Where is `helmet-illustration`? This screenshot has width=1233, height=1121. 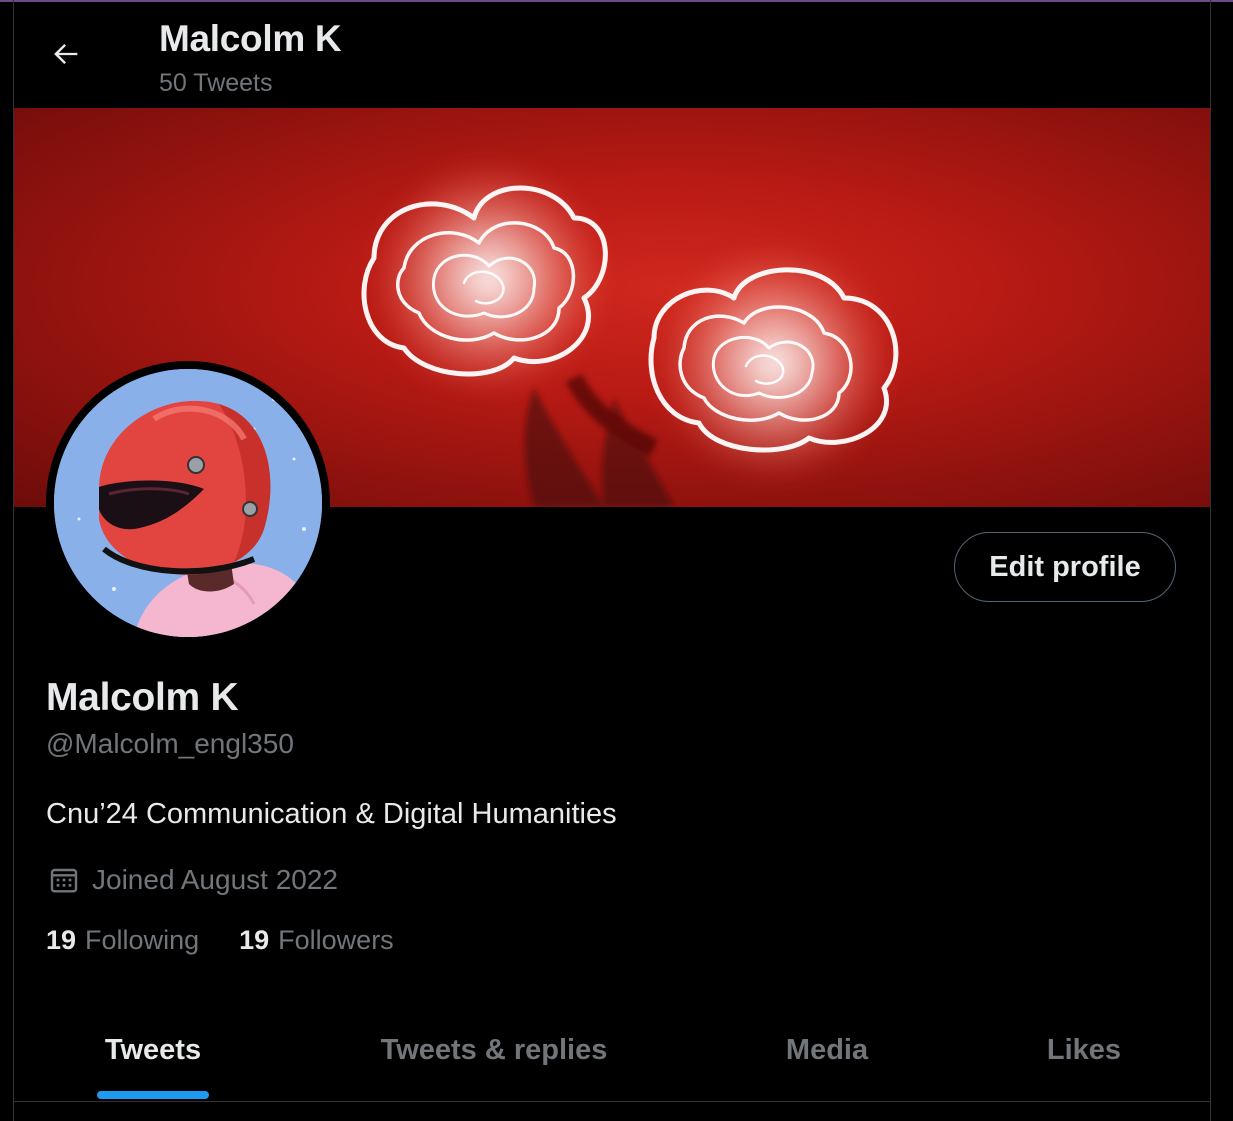 helmet-illustration is located at coordinates (188, 503).